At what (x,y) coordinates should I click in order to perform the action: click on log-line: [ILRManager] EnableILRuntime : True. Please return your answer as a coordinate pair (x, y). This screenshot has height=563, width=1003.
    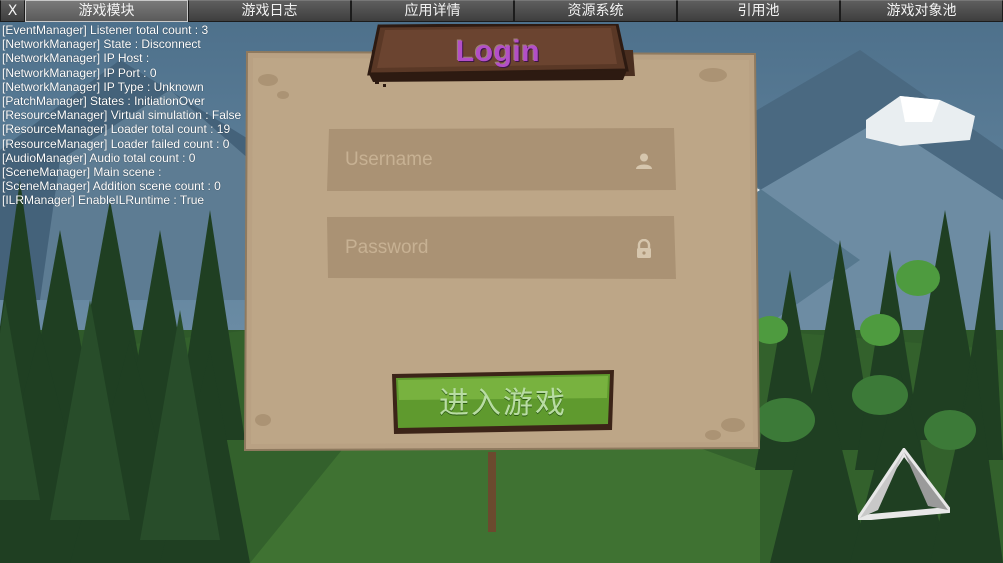
    Looking at the image, I should click on (103, 200).